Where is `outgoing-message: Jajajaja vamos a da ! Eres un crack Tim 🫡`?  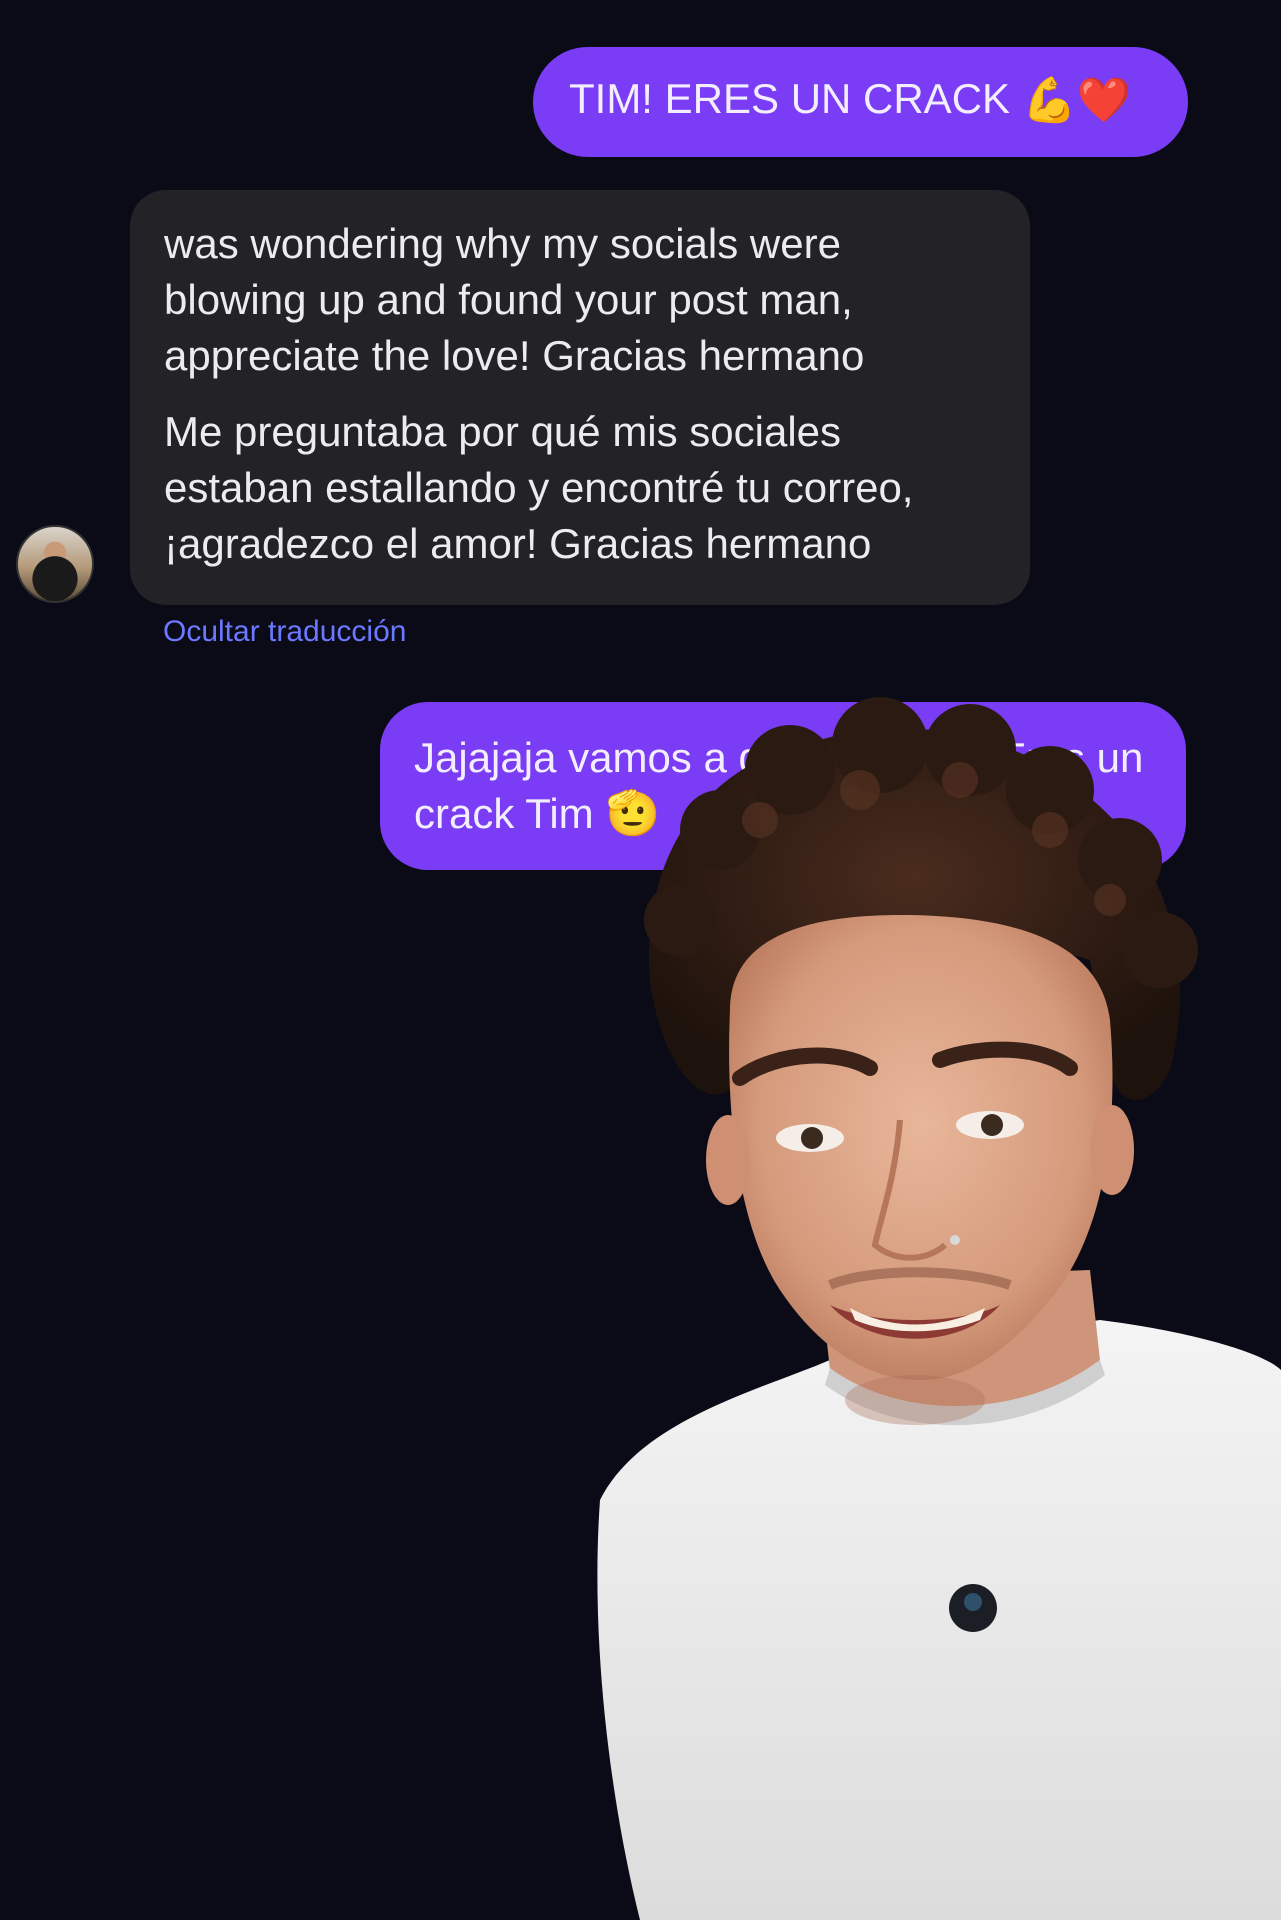
outgoing-message: Jajajaja vamos a da ! Eres un crack Tim 🫡 is located at coordinates (783, 786).